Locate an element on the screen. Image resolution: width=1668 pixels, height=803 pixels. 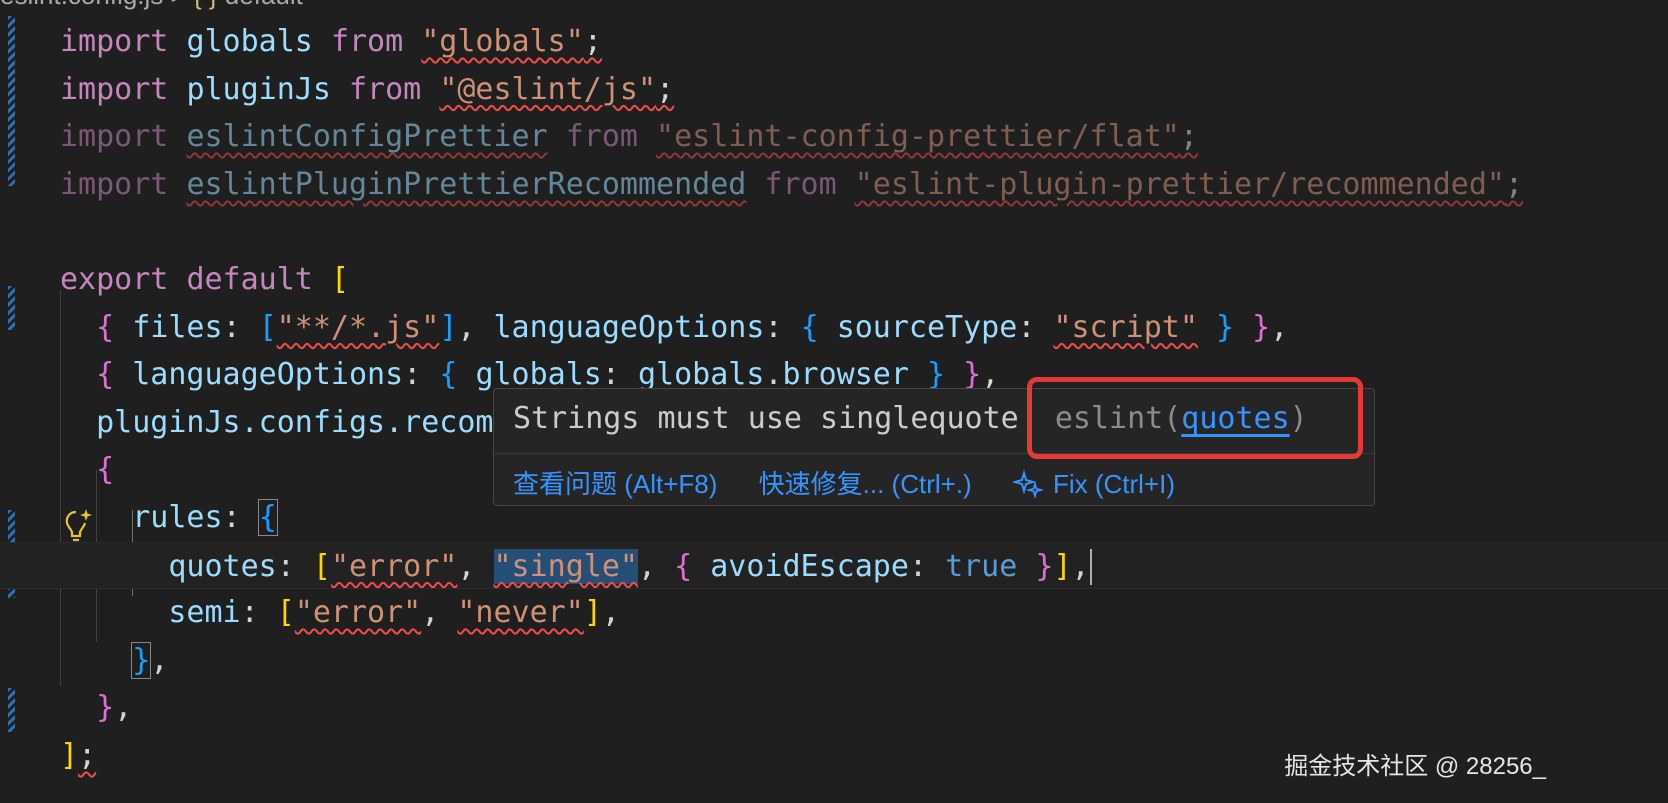
string-literal: "never" is located at coordinates (520, 613).